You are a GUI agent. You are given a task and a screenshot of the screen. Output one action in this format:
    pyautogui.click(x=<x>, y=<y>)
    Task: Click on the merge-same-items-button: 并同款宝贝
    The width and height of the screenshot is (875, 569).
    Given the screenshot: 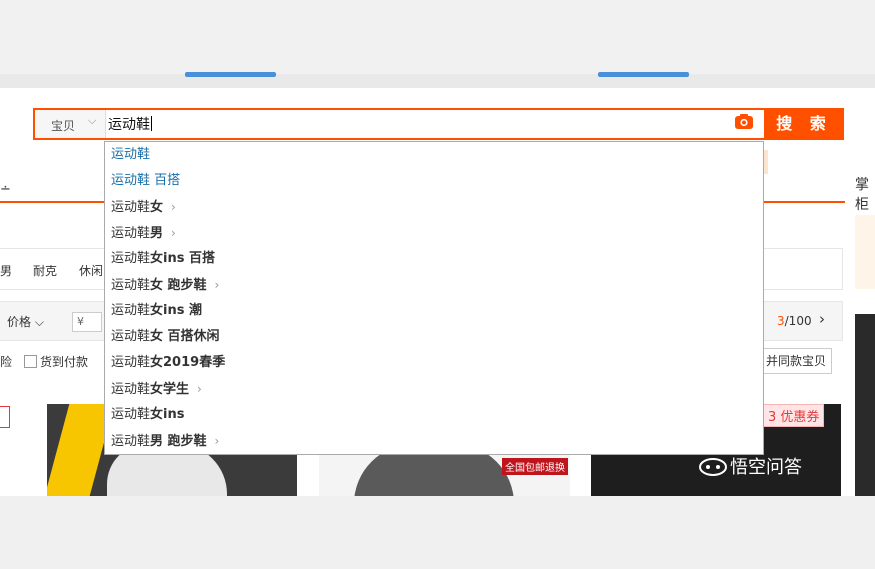 What is the action you would take?
    pyautogui.click(x=796, y=361)
    